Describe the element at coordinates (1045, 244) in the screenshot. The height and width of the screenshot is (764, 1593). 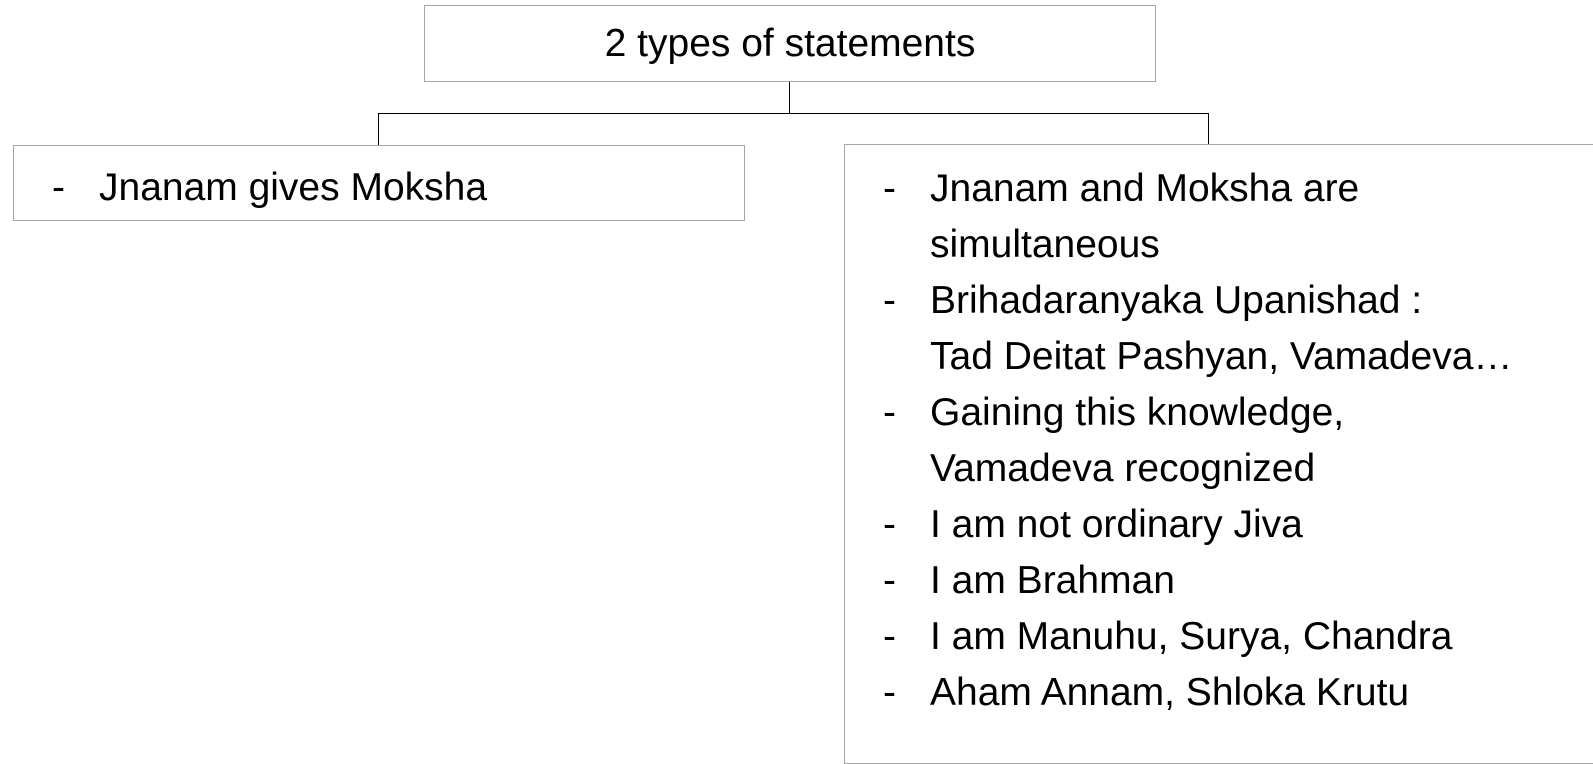
I see `list-item-text-continued: simultaneous` at that location.